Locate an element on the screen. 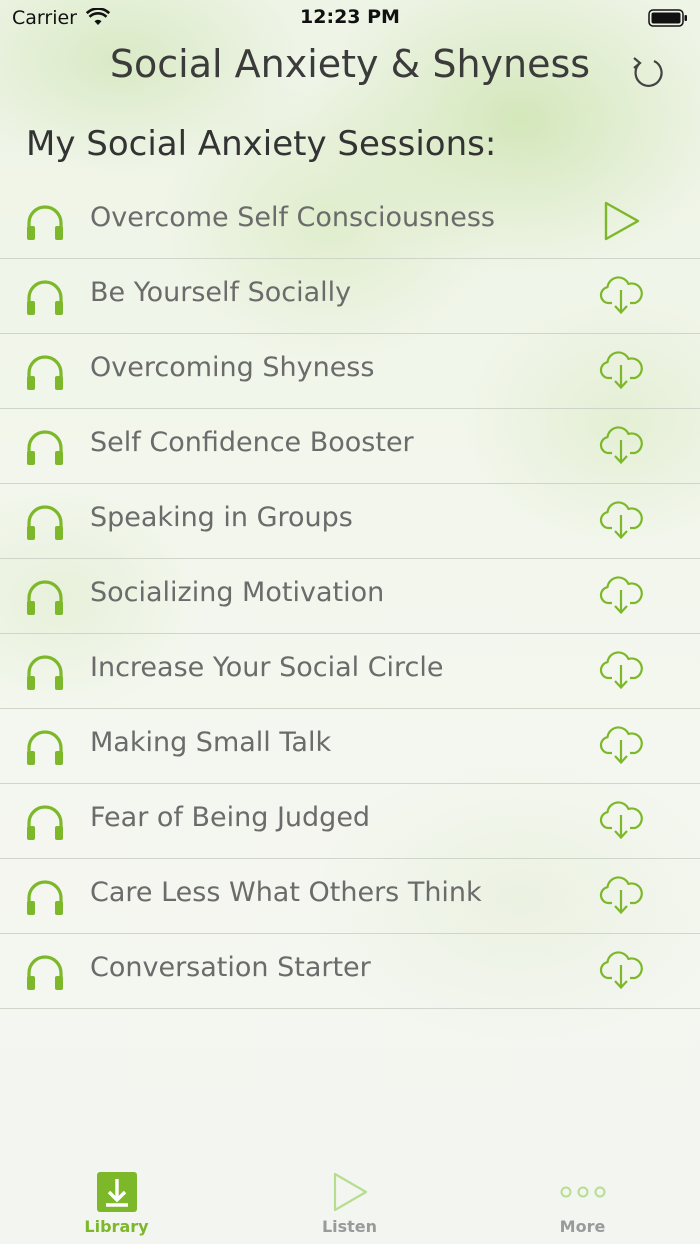  play-outline-icon is located at coordinates (350, 1192).